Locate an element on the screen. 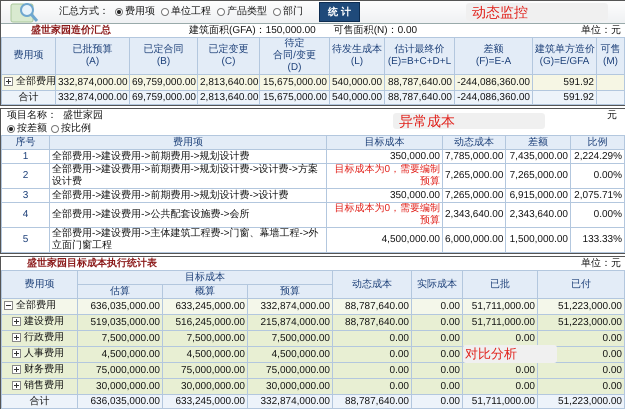 This screenshot has height=409, width=625. table-cell: 7,435,000.00 is located at coordinates (538, 157).